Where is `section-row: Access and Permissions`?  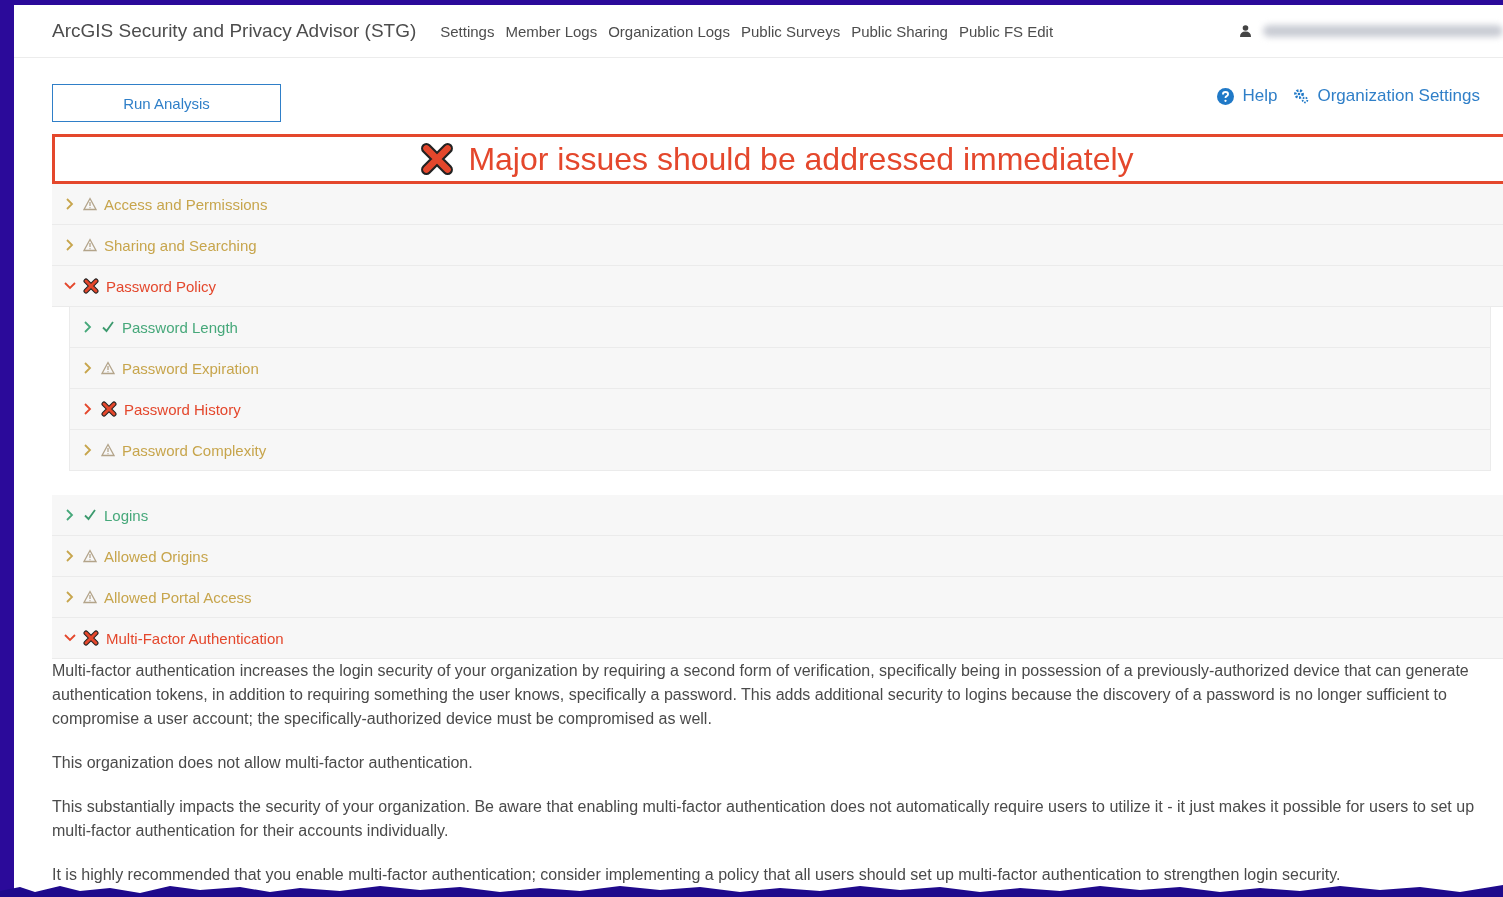 section-row: Access and Permissions is located at coordinates (777, 204).